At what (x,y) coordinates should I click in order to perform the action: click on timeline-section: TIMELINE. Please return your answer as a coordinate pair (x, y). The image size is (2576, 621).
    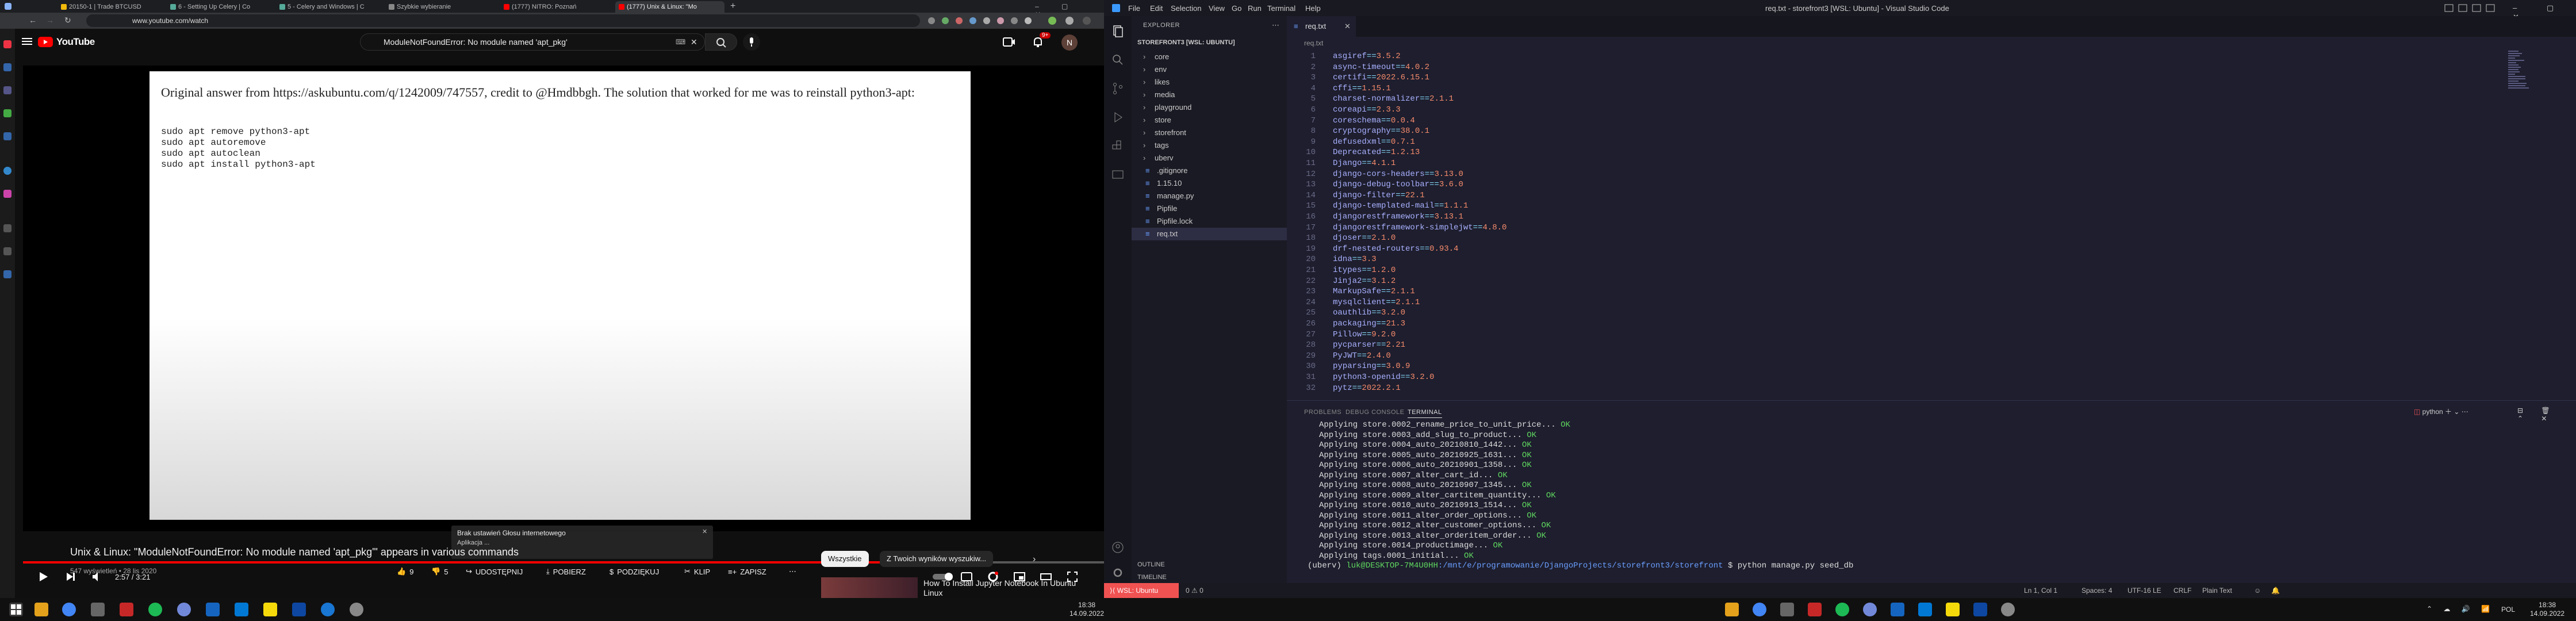
    Looking at the image, I should click on (1152, 577).